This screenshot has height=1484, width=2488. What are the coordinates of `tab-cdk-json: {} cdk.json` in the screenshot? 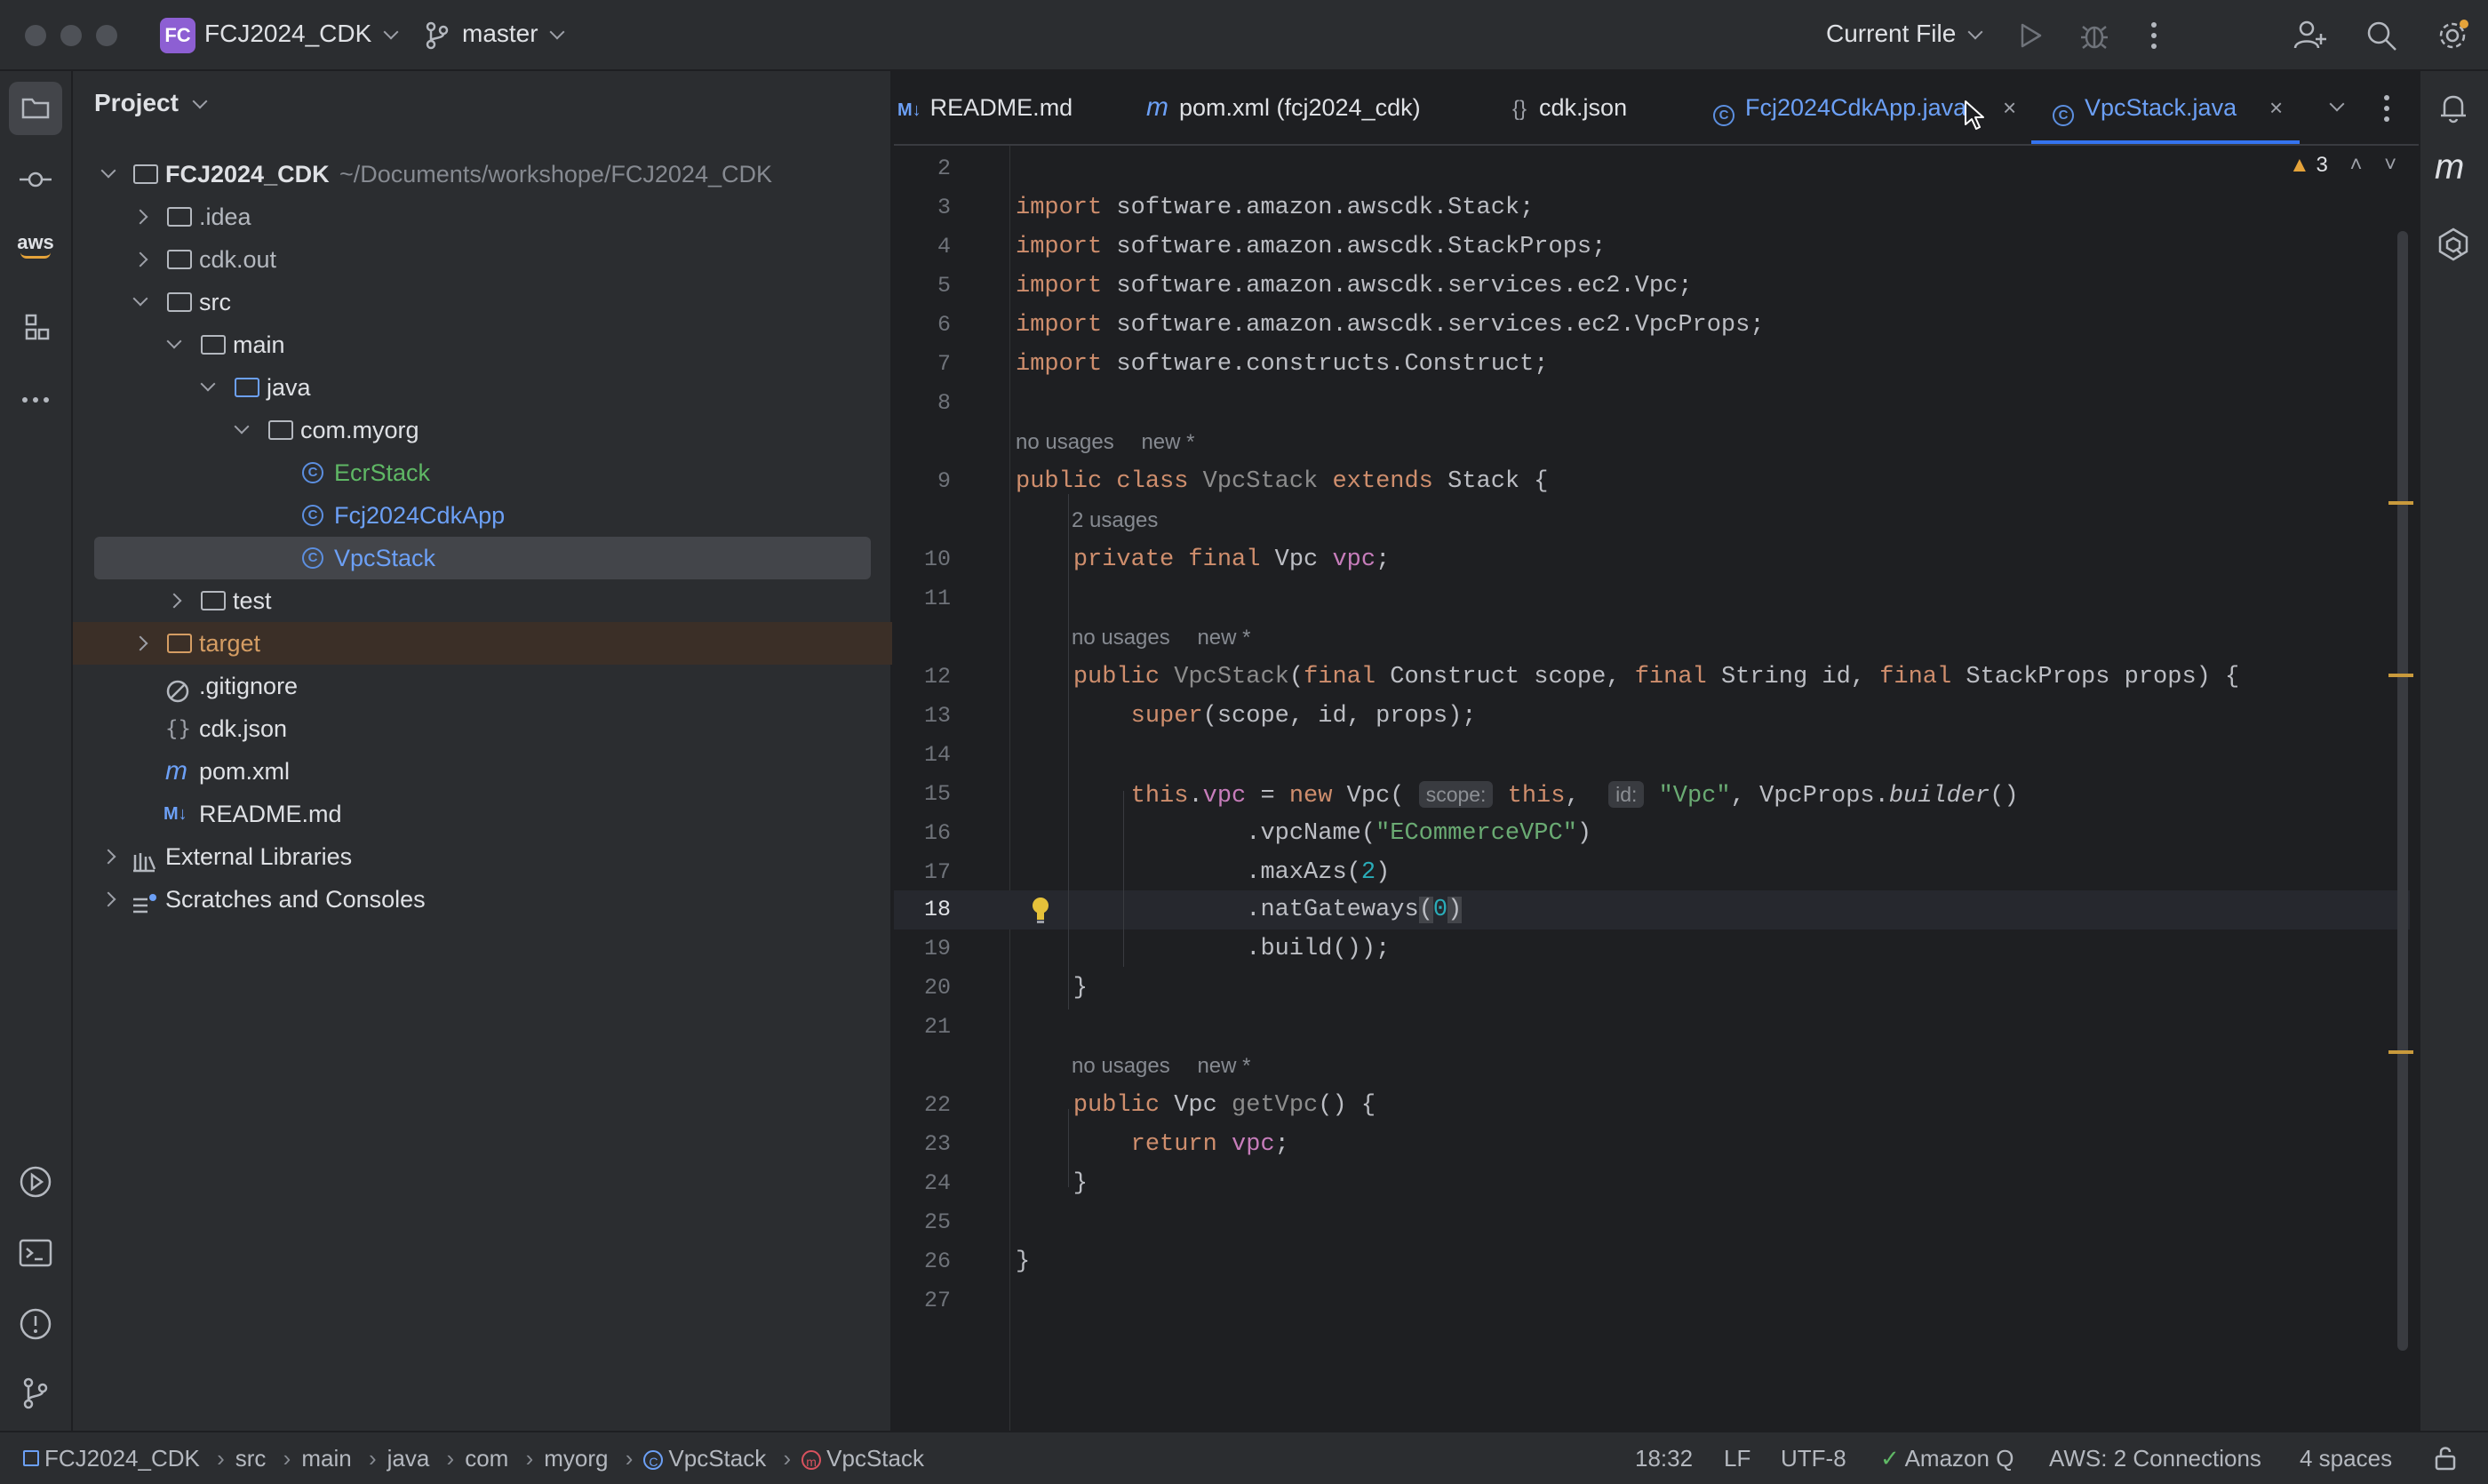 It's located at (1569, 107).